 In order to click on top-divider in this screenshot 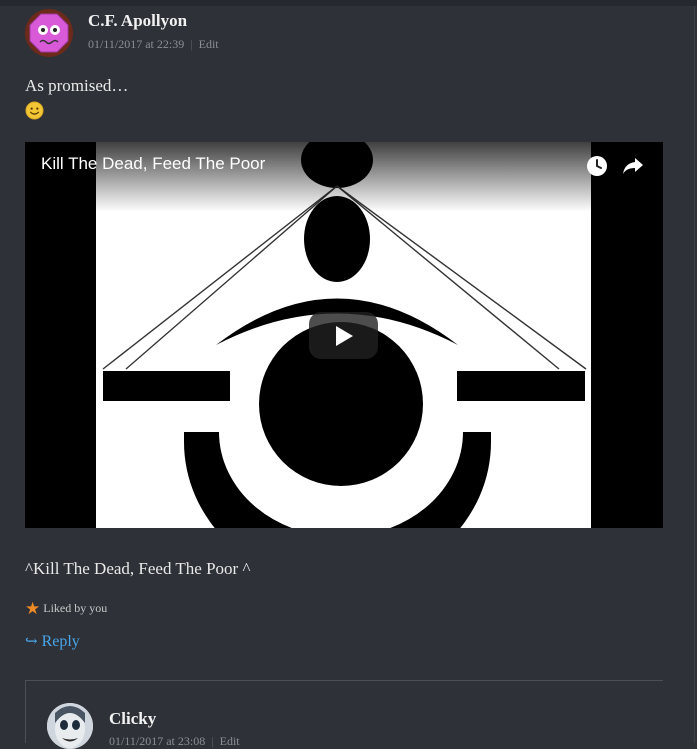, I will do `click(348, 3)`.